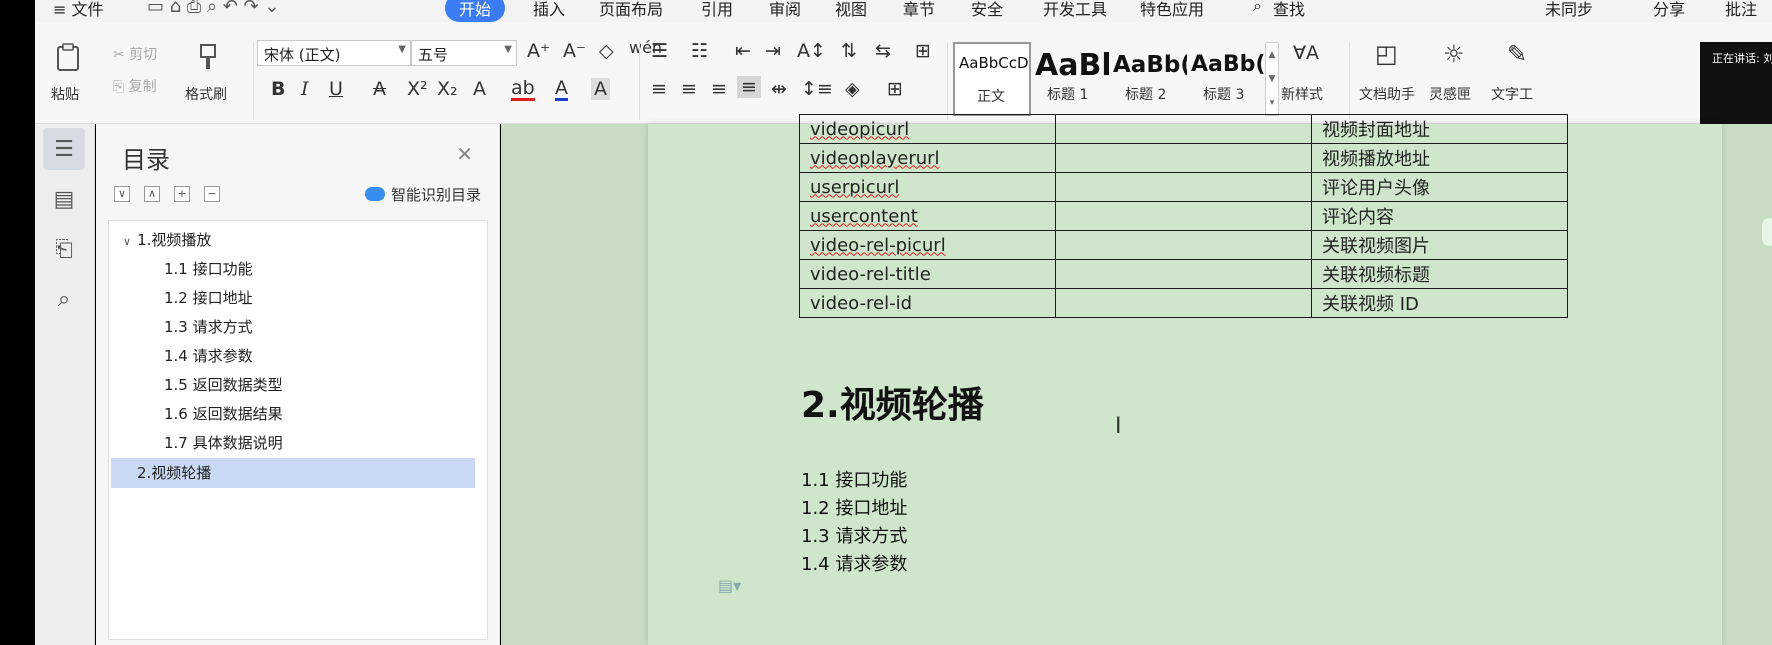  What do you see at coordinates (1439, 303) in the screenshot?
I see `table-cell: 关联视频 ID` at bounding box center [1439, 303].